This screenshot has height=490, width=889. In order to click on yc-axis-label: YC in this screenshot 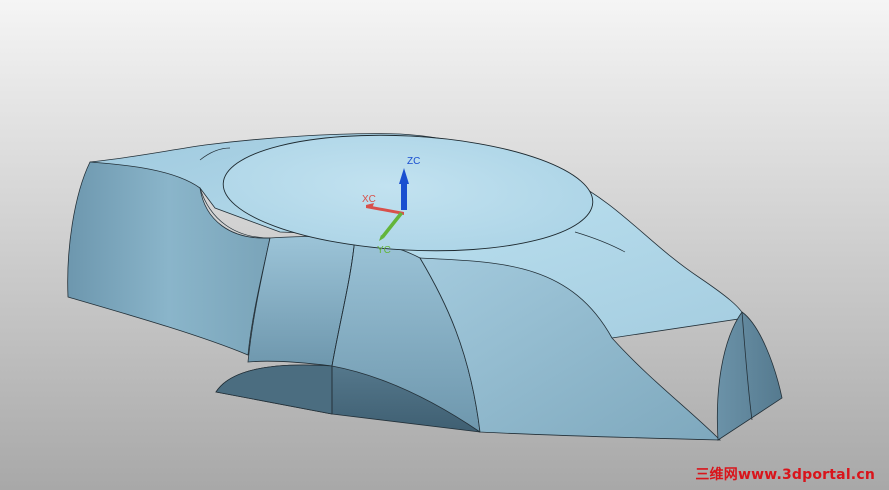, I will do `click(384, 250)`.